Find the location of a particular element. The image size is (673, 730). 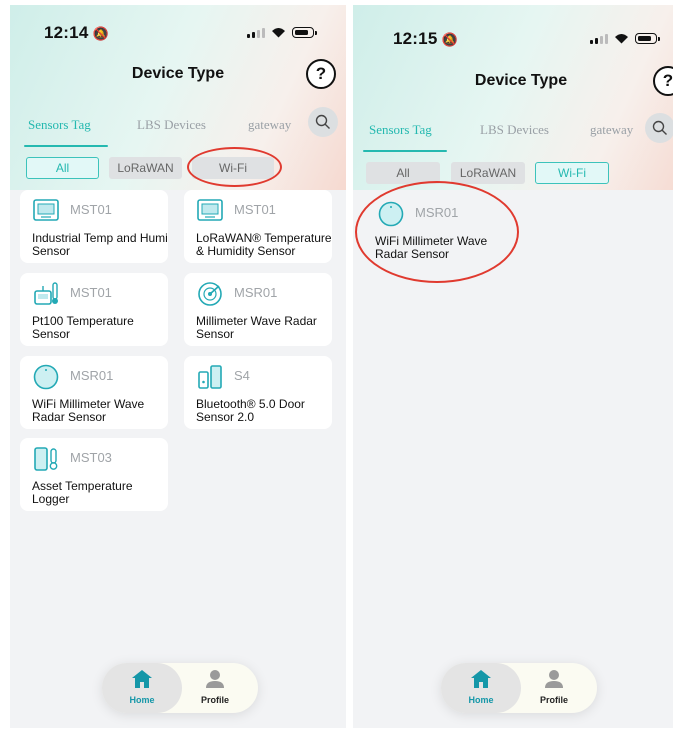

status-time: 12:14 is located at coordinates (66, 32).